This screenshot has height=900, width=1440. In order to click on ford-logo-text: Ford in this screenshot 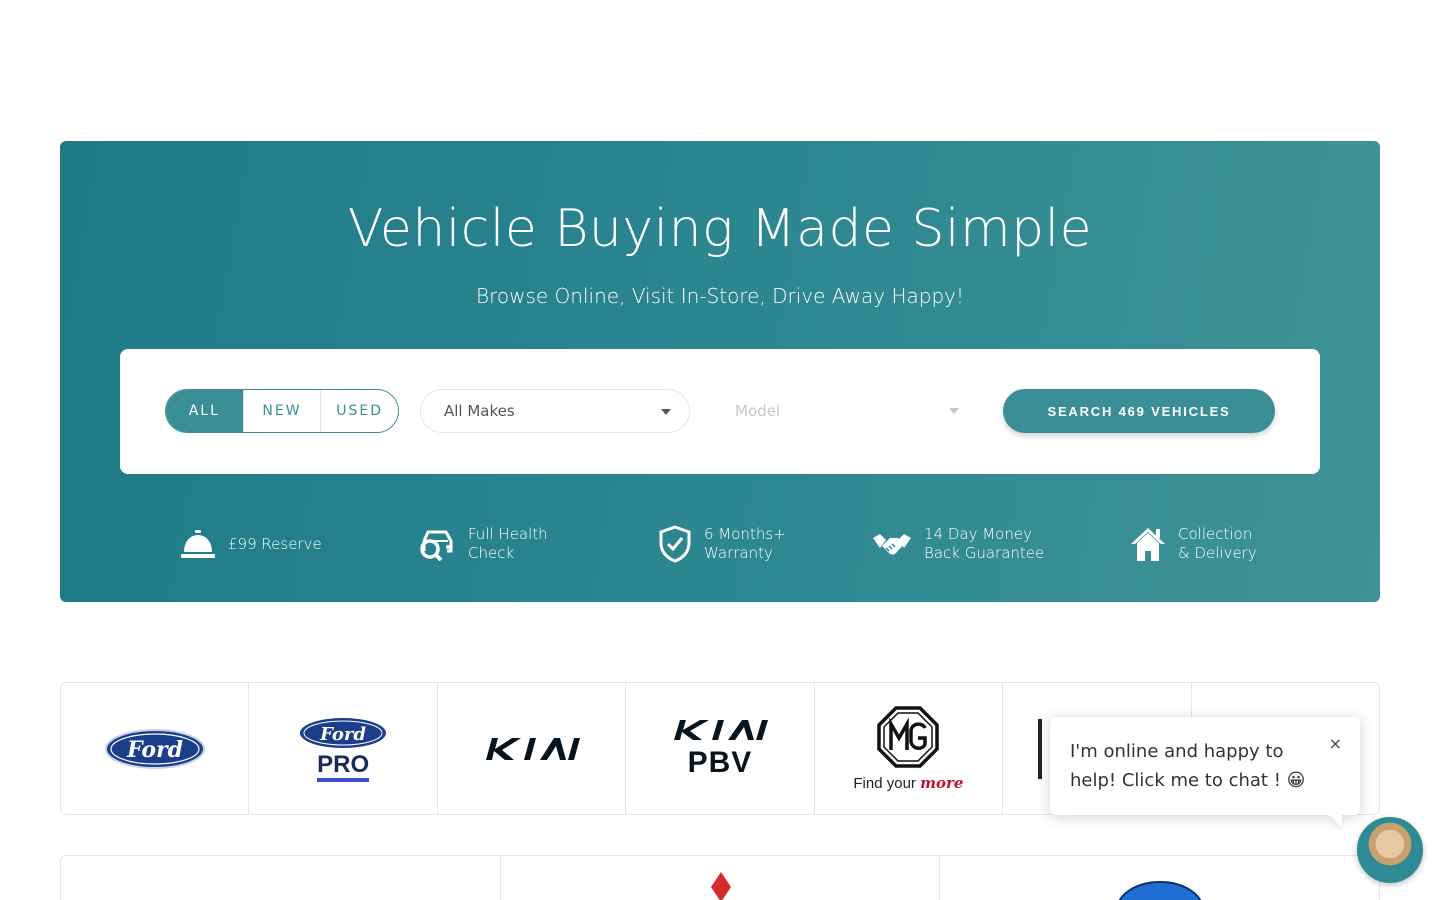, I will do `click(154, 750)`.